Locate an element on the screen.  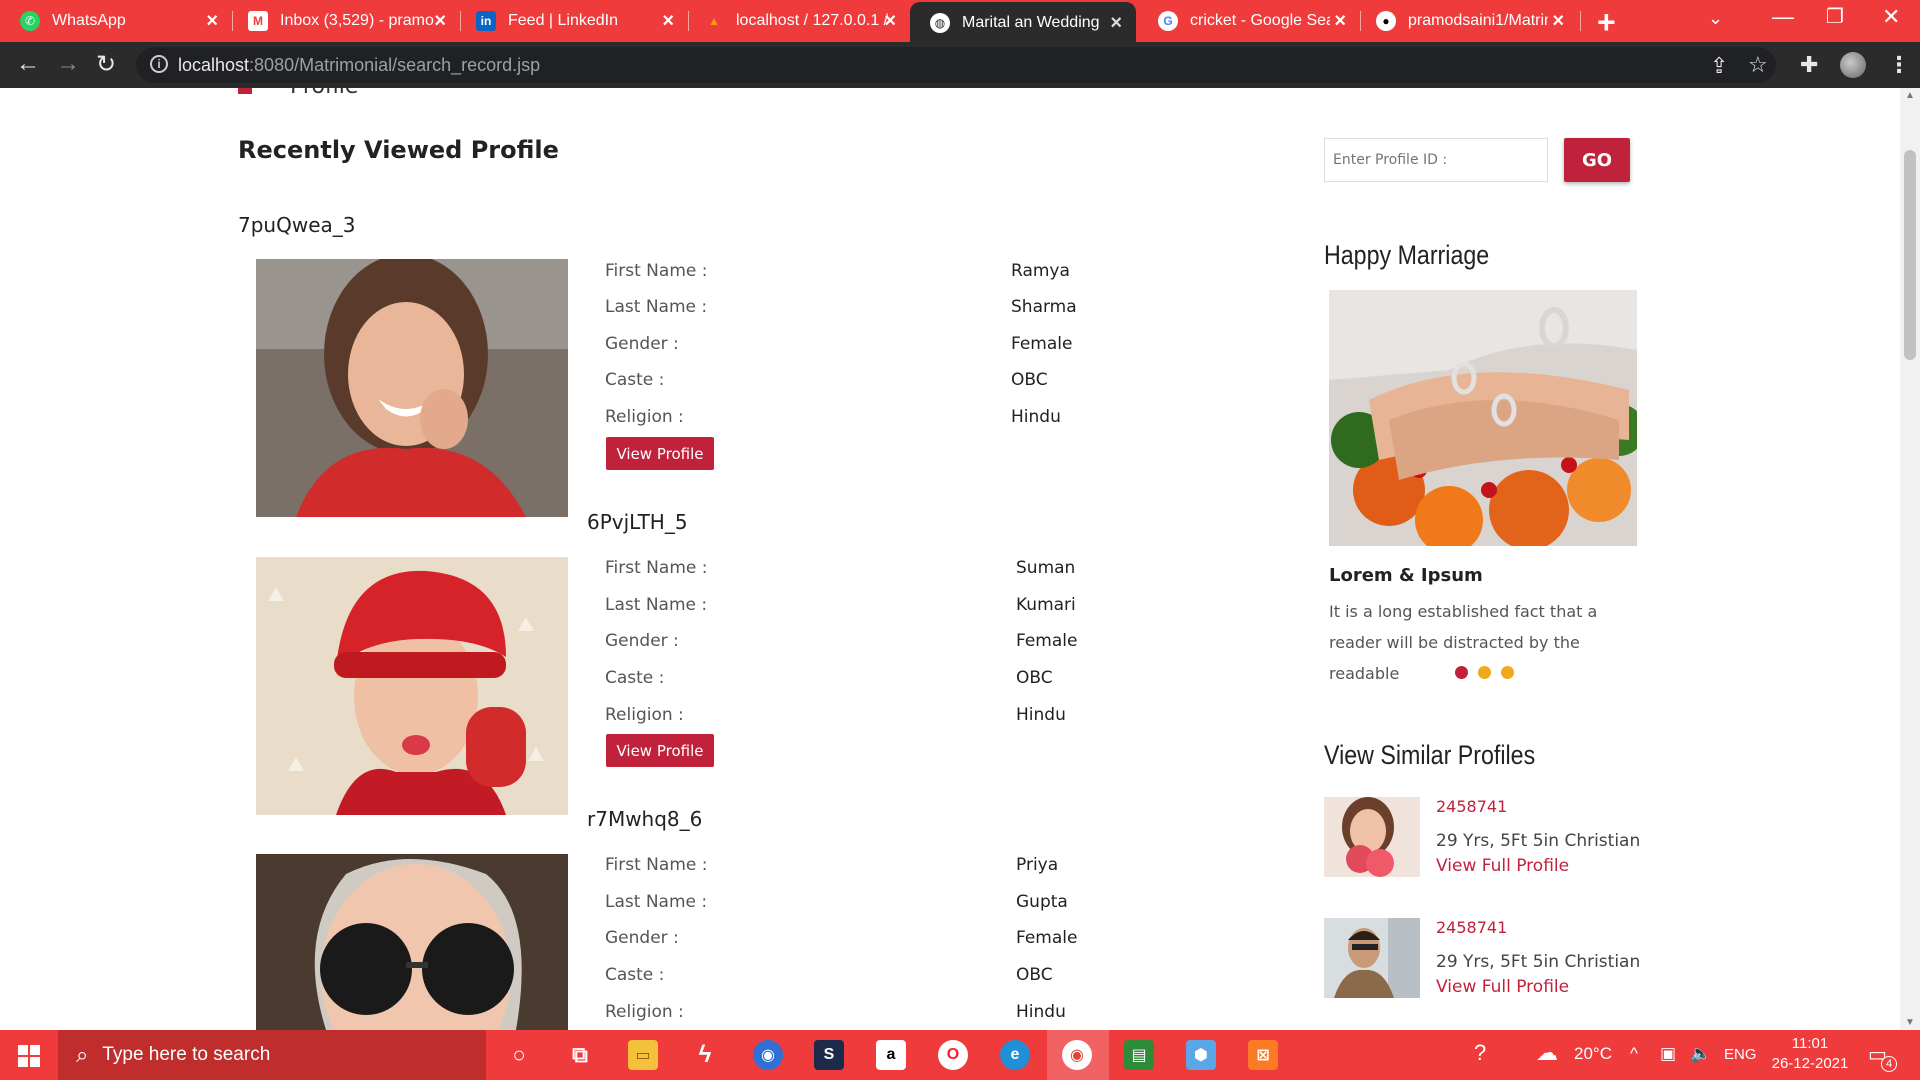
tab-title: WhatsApp is located at coordinates (89, 20).